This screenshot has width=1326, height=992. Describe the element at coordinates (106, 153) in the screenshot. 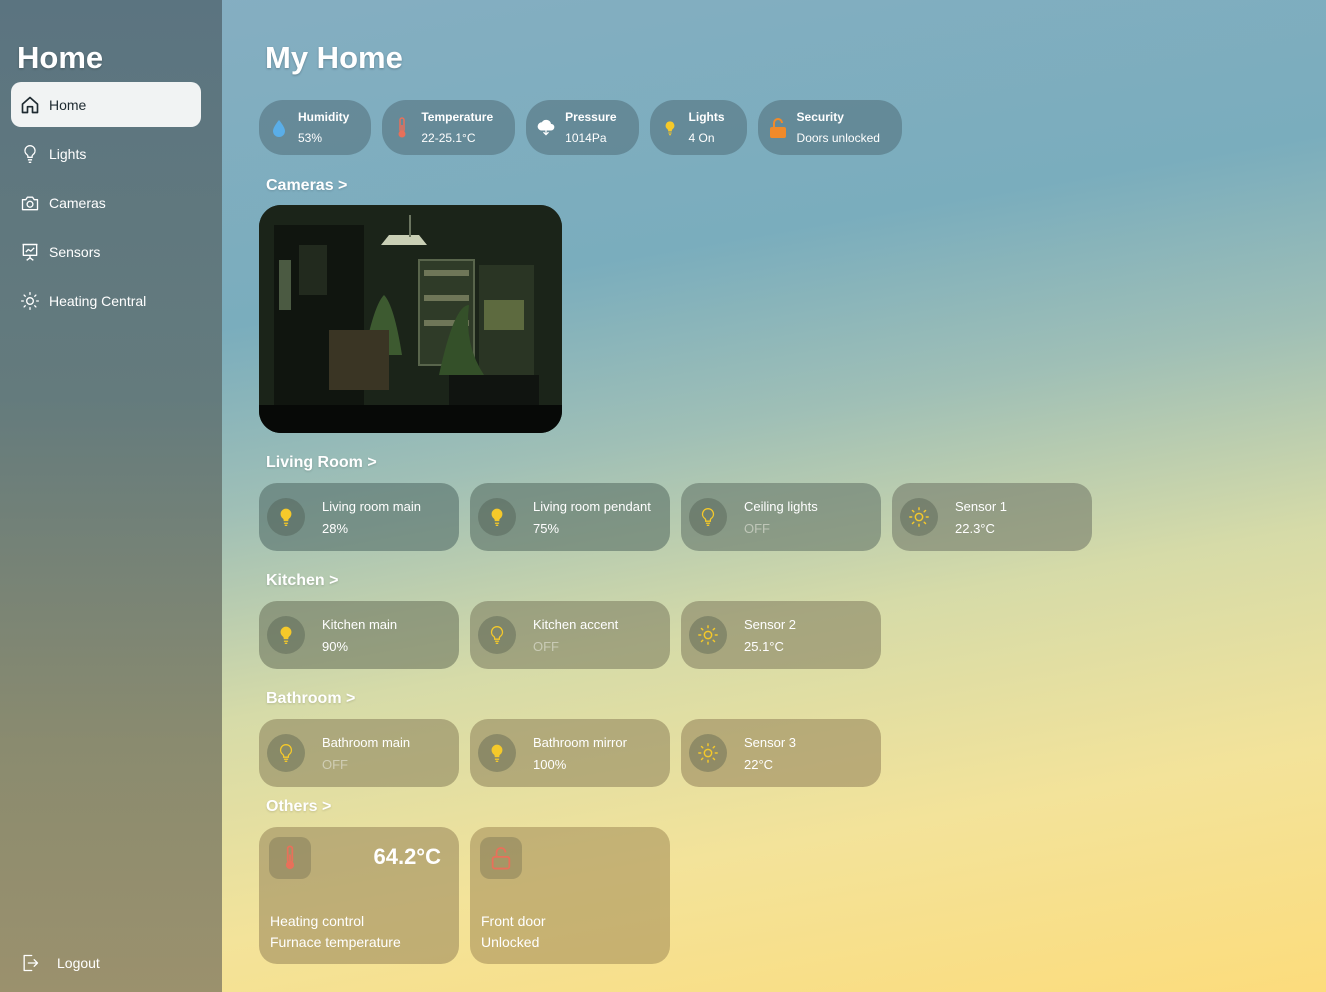

I see `sidebar-item-lights: Lights` at that location.